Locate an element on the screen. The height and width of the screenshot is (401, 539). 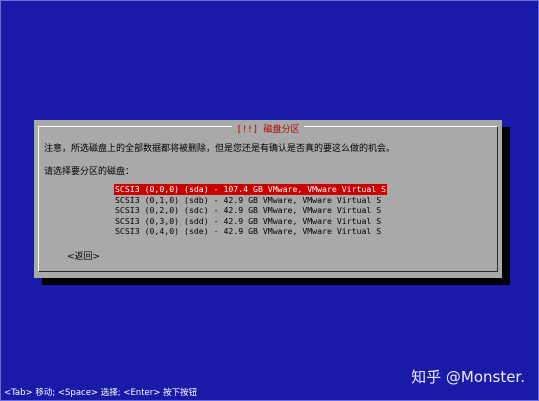
warning-text: 注意，所选磁盘上的全部数据都将被删除，但是您还是有确认是否真的要这么做的机会。 is located at coordinates (220, 149).